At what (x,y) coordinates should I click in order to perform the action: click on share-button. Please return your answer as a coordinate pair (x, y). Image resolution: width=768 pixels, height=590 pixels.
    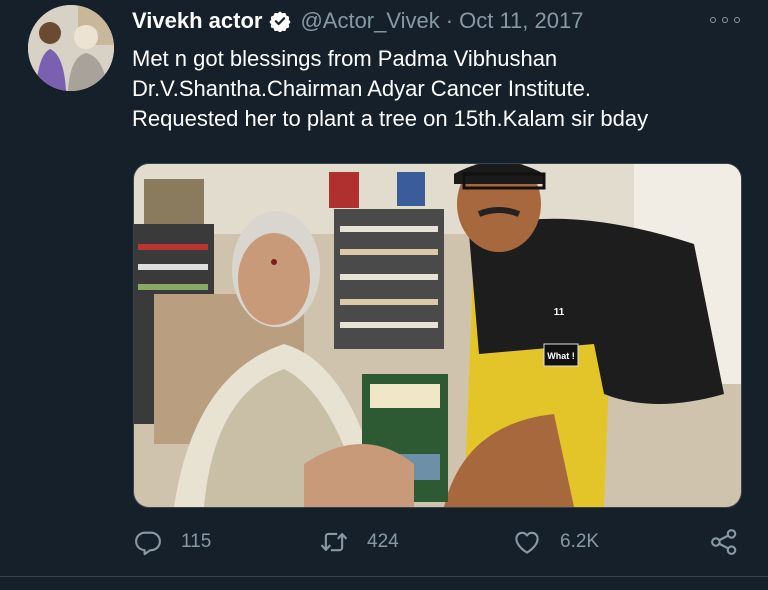
    Looking at the image, I should click on (724, 542).